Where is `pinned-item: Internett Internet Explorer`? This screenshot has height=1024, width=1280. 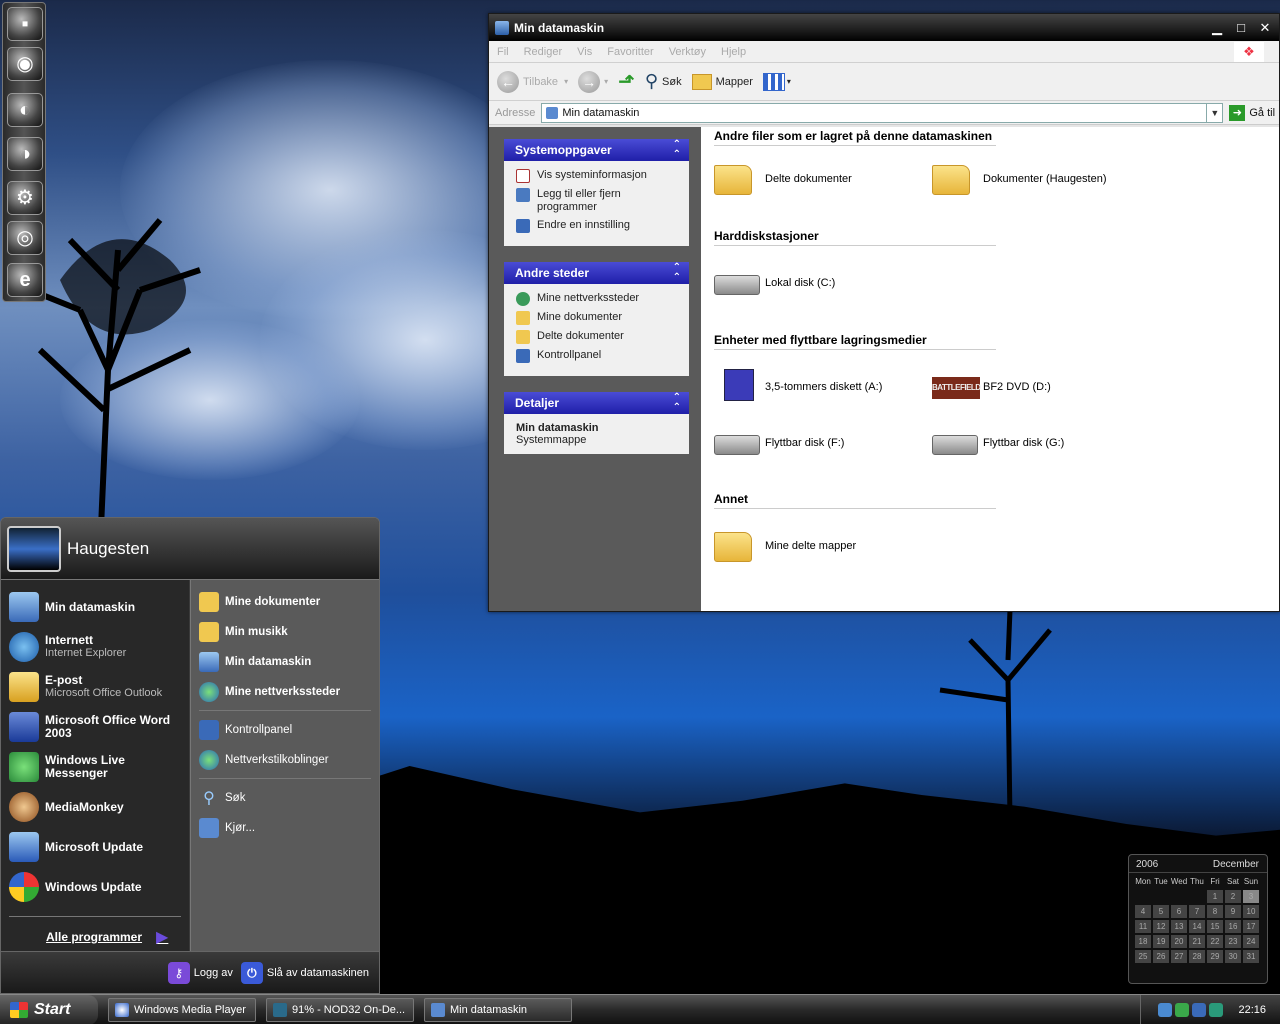 pinned-item: Internett Internet Explorer is located at coordinates (97, 647).